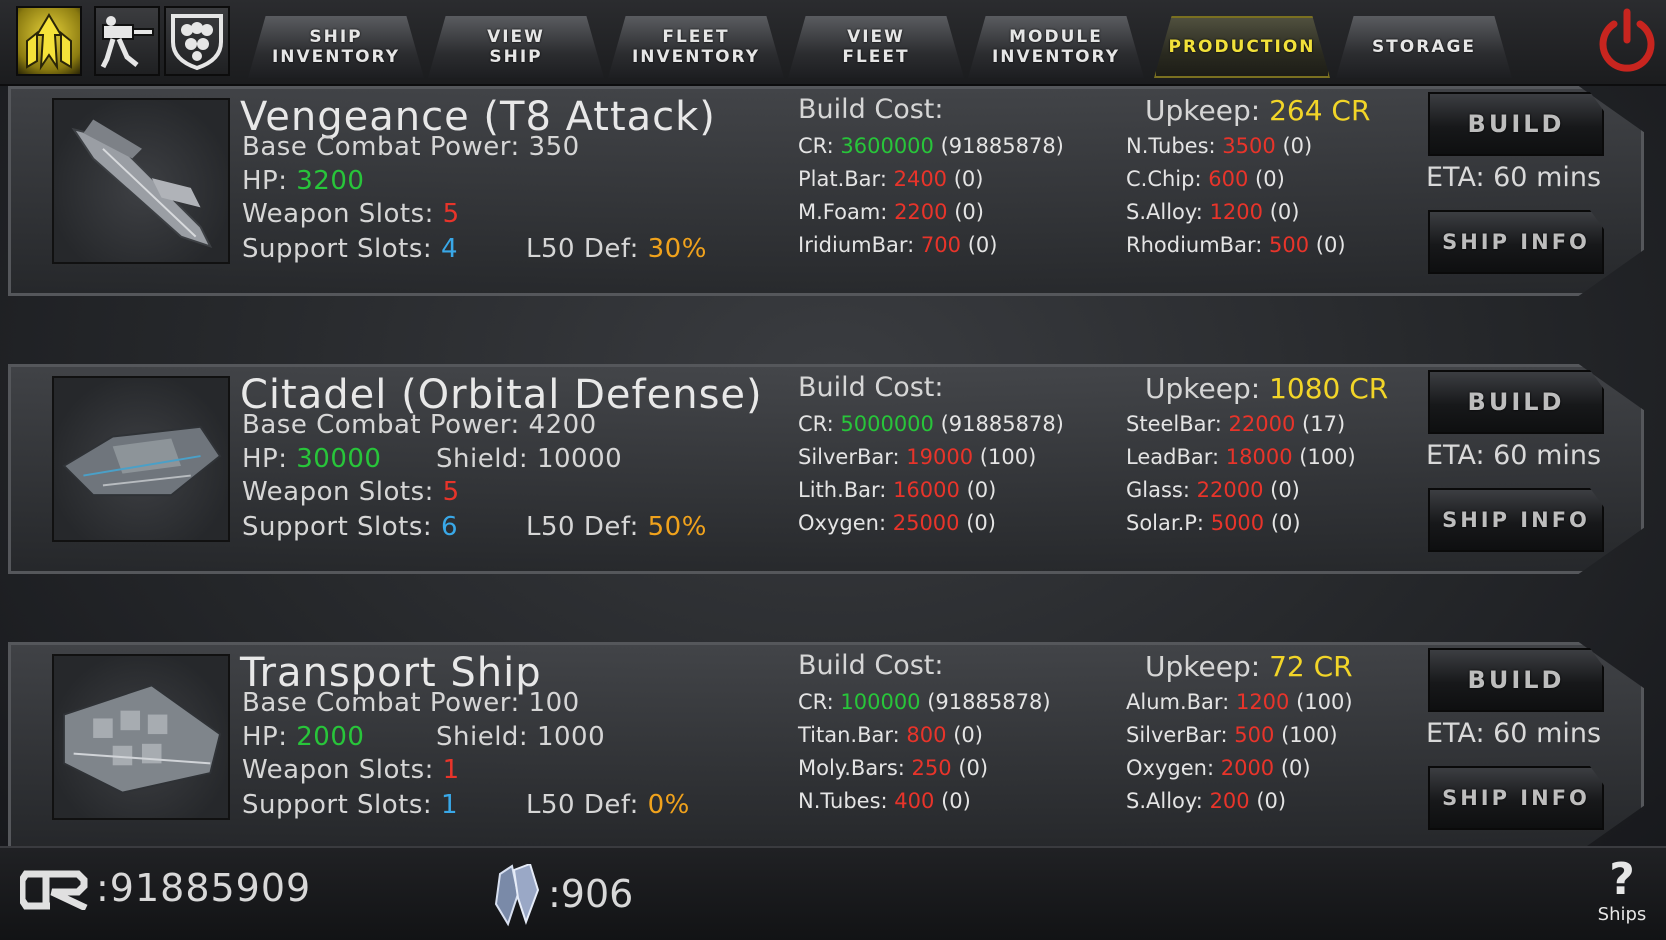  What do you see at coordinates (55, 891) in the screenshot?
I see `cr-logo-icon` at bounding box center [55, 891].